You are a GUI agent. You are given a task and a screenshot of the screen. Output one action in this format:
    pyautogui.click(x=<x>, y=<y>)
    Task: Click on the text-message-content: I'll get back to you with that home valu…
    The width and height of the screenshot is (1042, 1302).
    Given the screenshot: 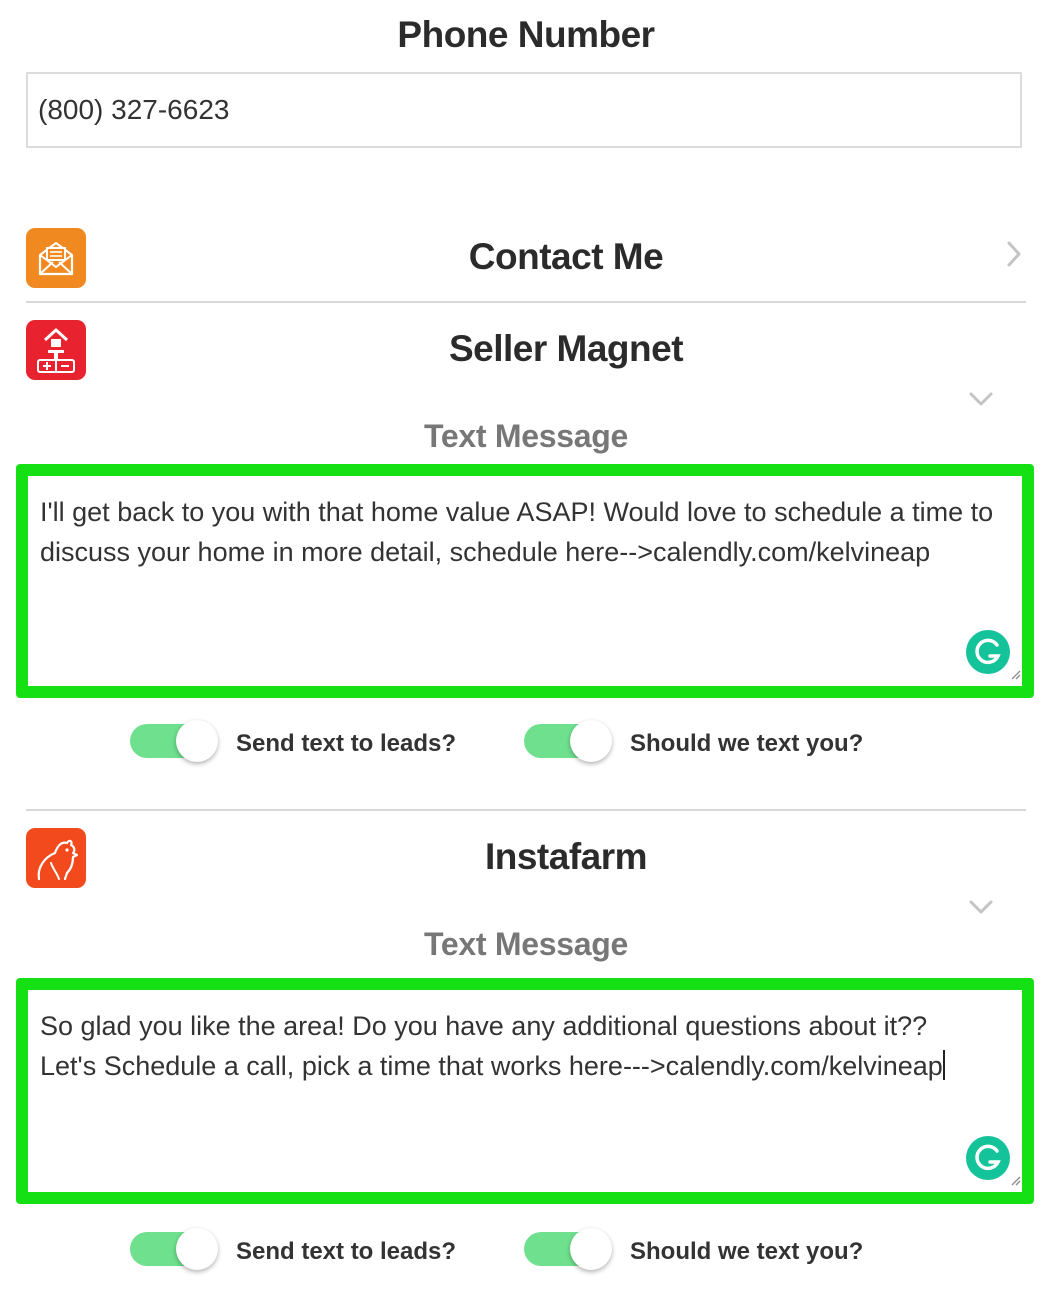 What is the action you would take?
    pyautogui.click(x=526, y=532)
    